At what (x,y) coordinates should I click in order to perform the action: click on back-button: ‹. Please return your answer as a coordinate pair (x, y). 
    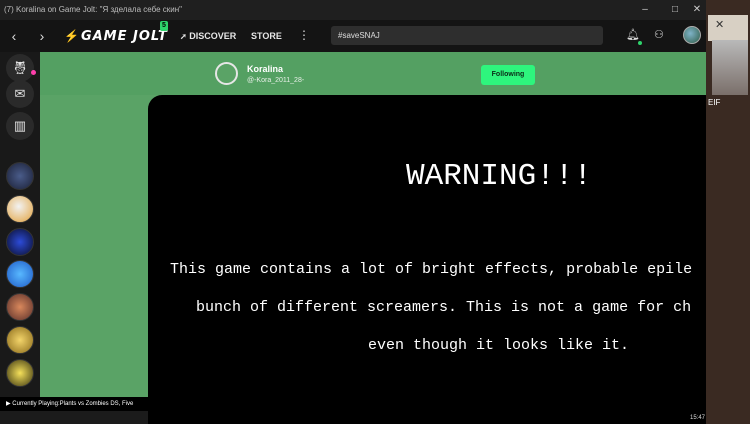
    Looking at the image, I should click on (14, 36).